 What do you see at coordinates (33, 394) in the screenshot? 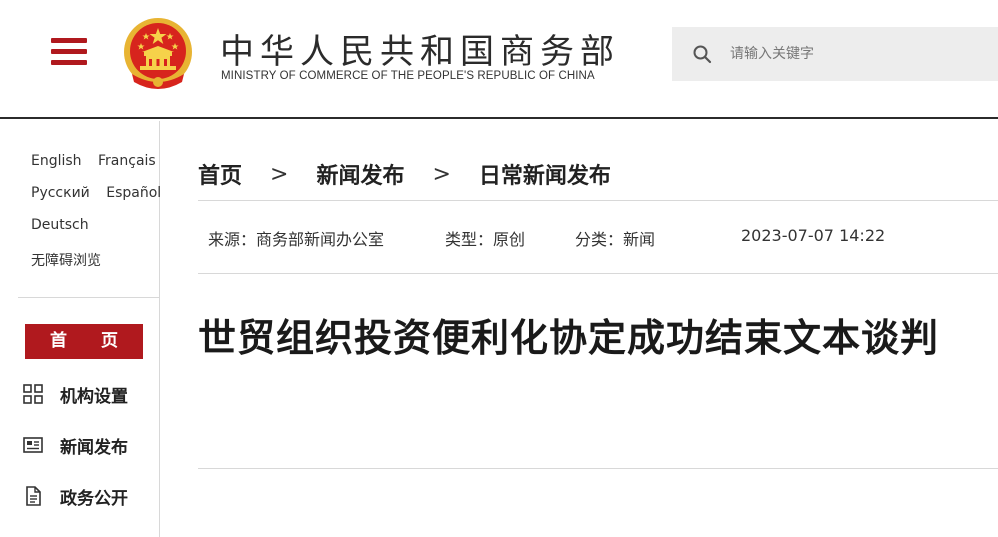
I see `grid-icon` at bounding box center [33, 394].